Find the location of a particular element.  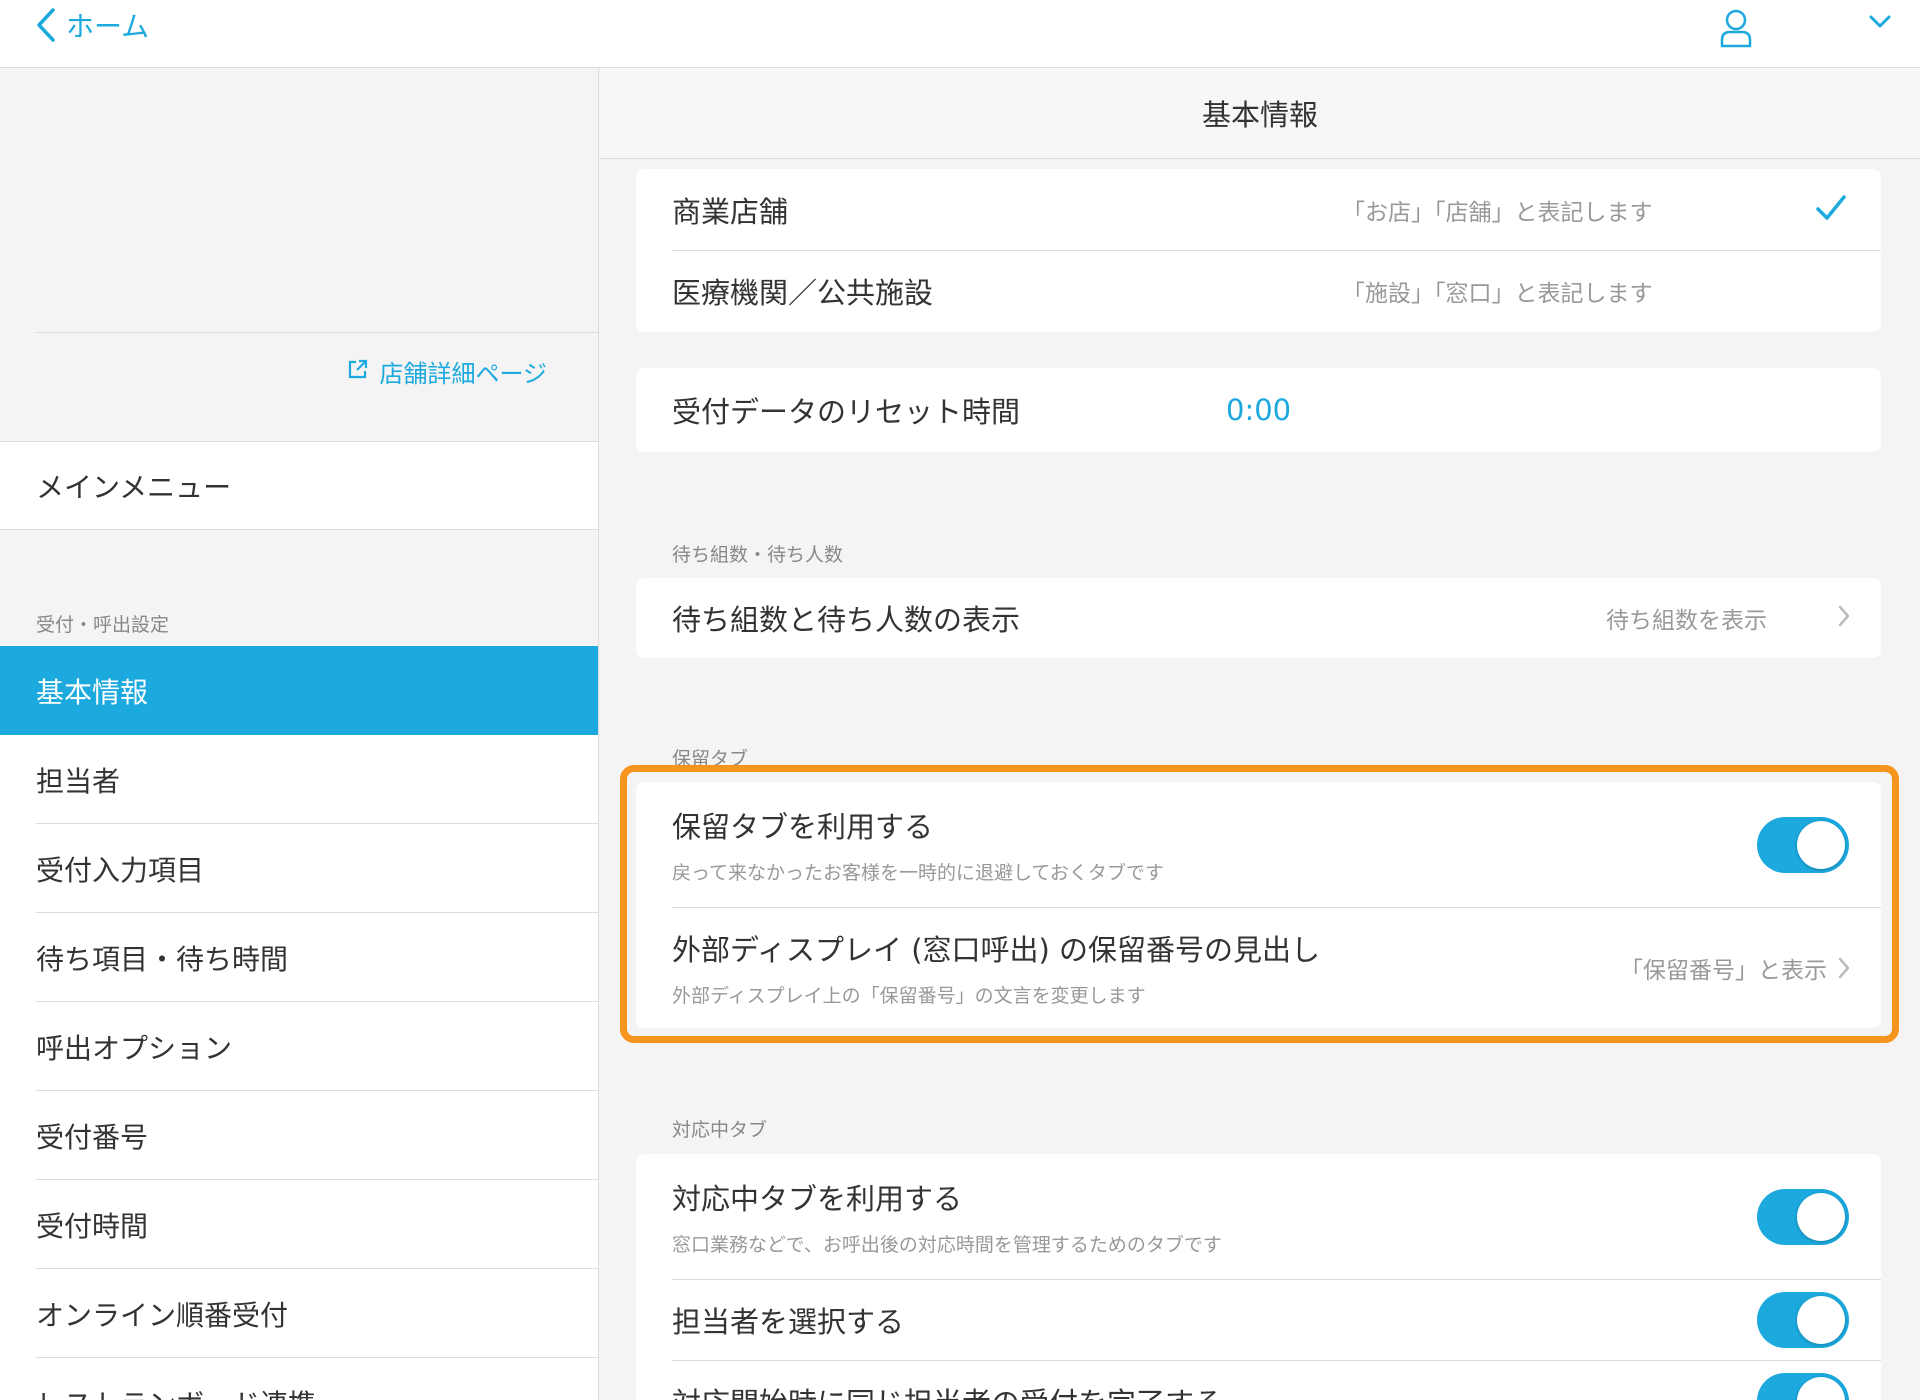

back-button: ホーム is located at coordinates (92, 25).